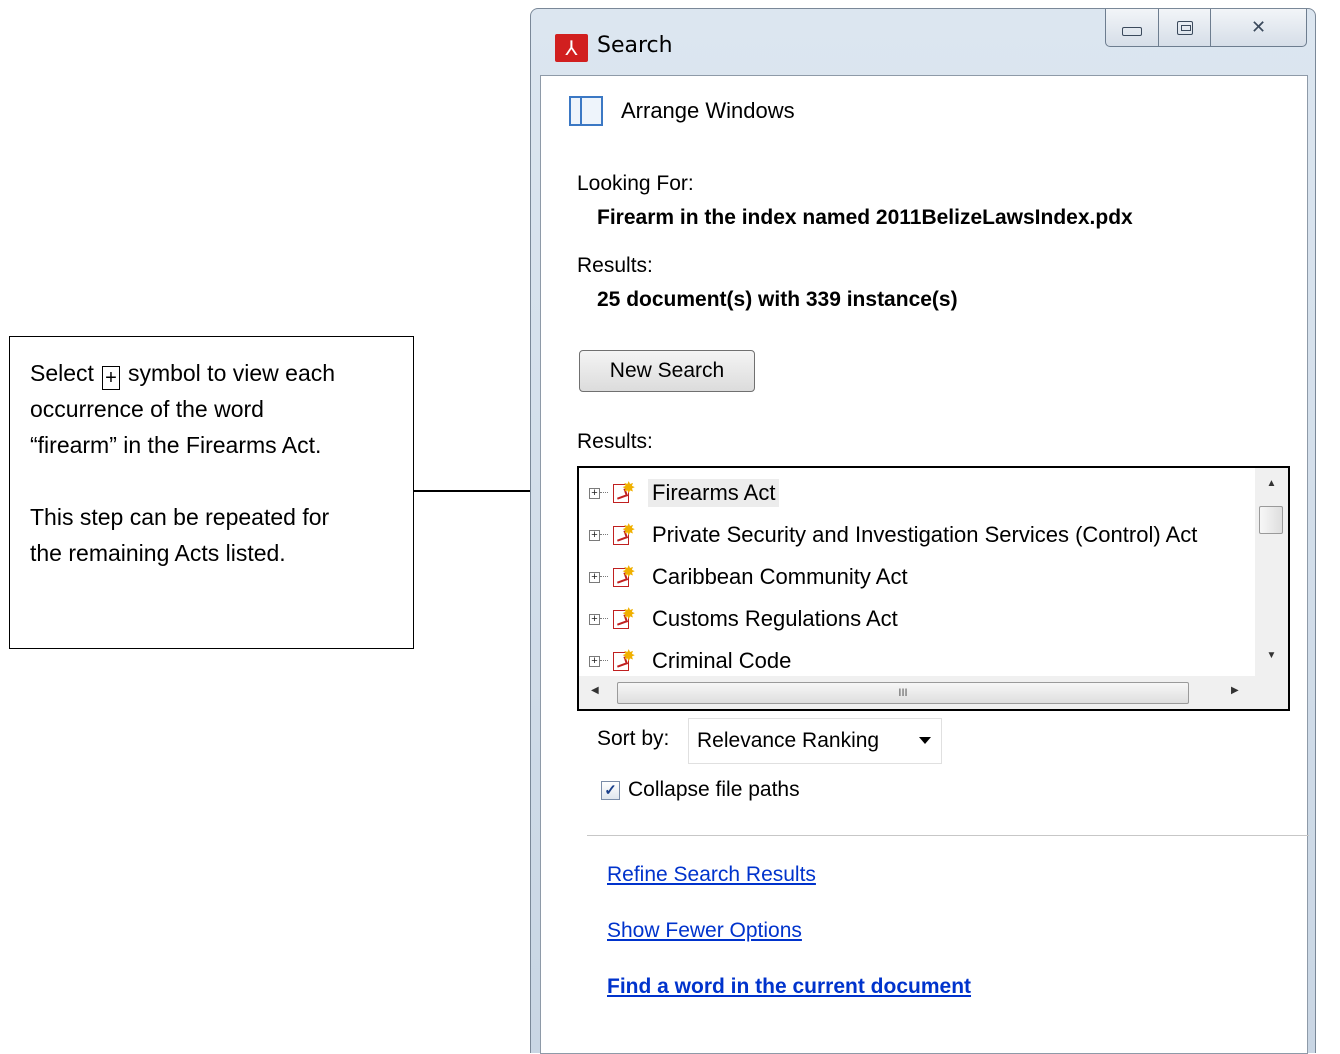 This screenshot has height=1054, width=1340. I want to click on result-item-label: Firearms Act, so click(714, 493).